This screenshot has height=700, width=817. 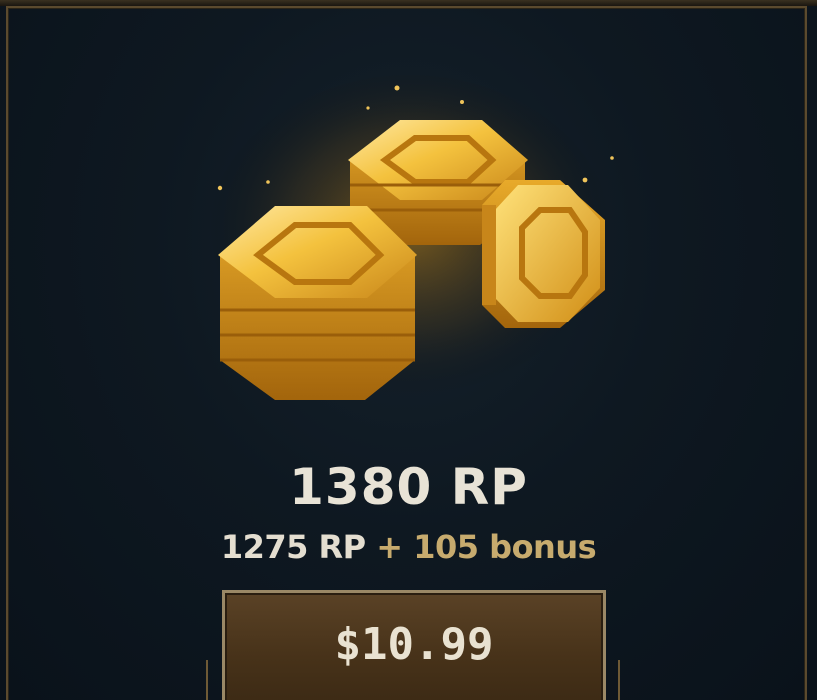 What do you see at coordinates (408, 487) in the screenshot?
I see `rp-total-amount: 1380 RP` at bounding box center [408, 487].